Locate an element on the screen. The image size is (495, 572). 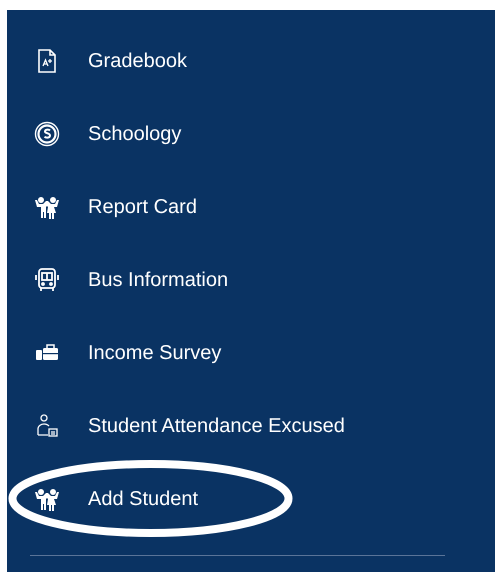
menu-item: Student Attendance Excused is located at coordinates (216, 425).